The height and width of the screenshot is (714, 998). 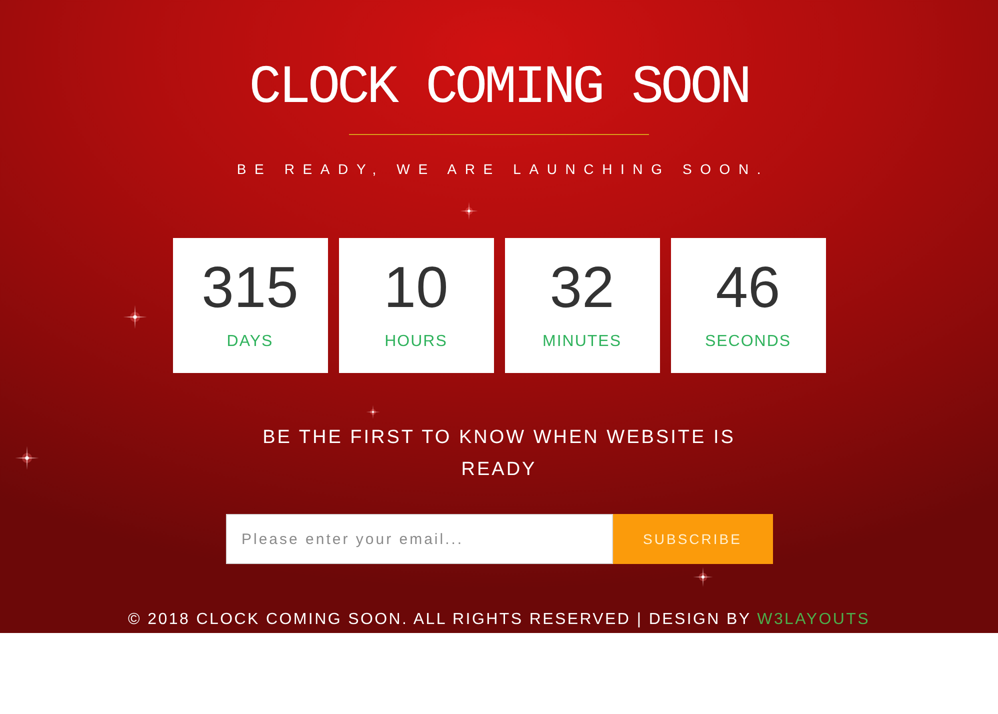 I want to click on countdown-unit: SECONDS, so click(x=748, y=342).